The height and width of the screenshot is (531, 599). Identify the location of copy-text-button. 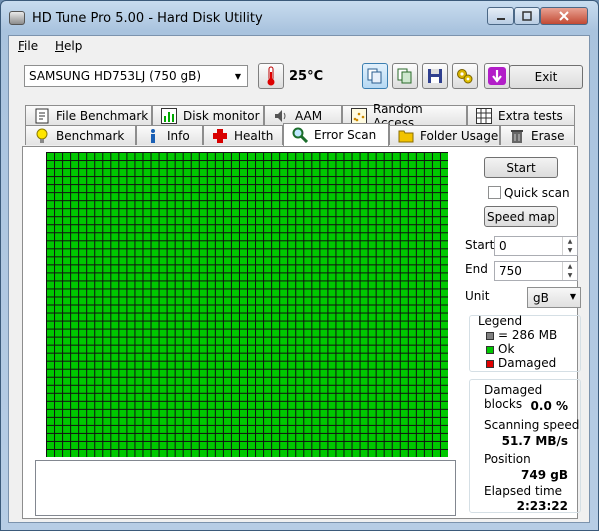
(375, 76).